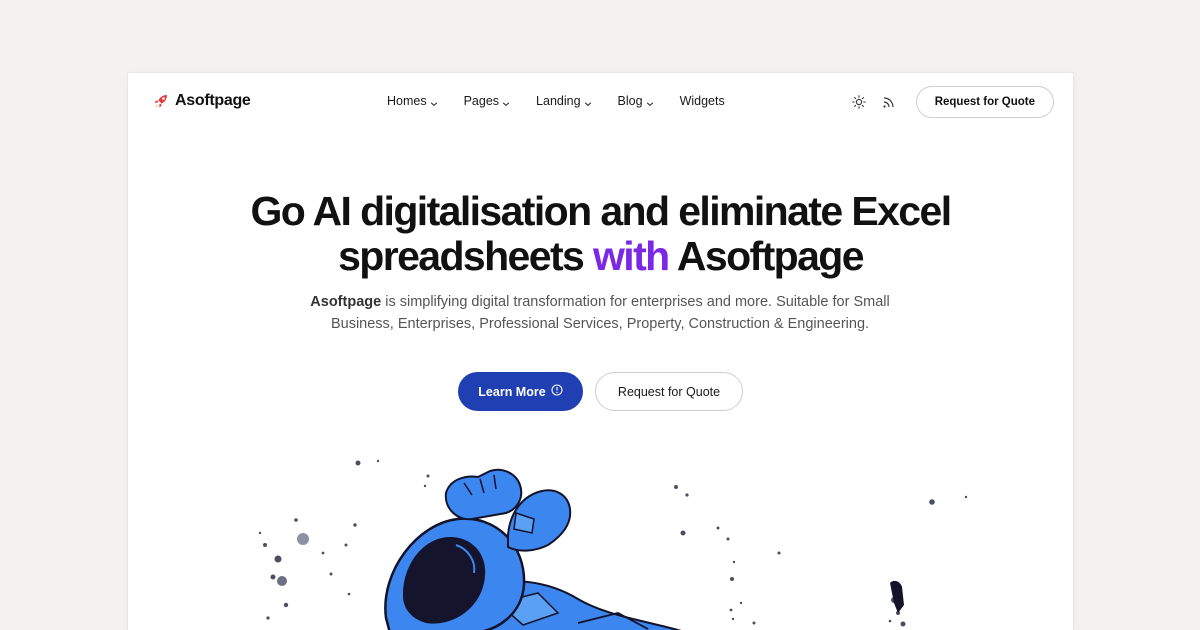 This screenshot has height=630, width=1200. What do you see at coordinates (512, 391) in the screenshot?
I see `learn-more-label: Learn More` at bounding box center [512, 391].